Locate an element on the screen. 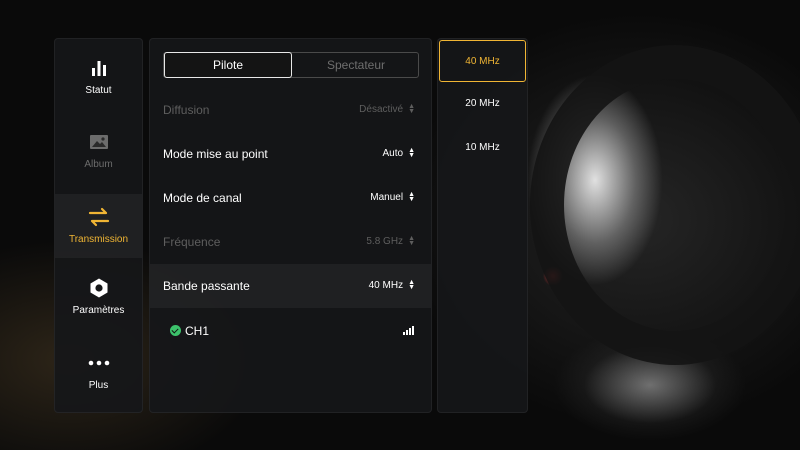 The image size is (800, 450). sidebar-item-statut: Statut is located at coordinates (98, 89).